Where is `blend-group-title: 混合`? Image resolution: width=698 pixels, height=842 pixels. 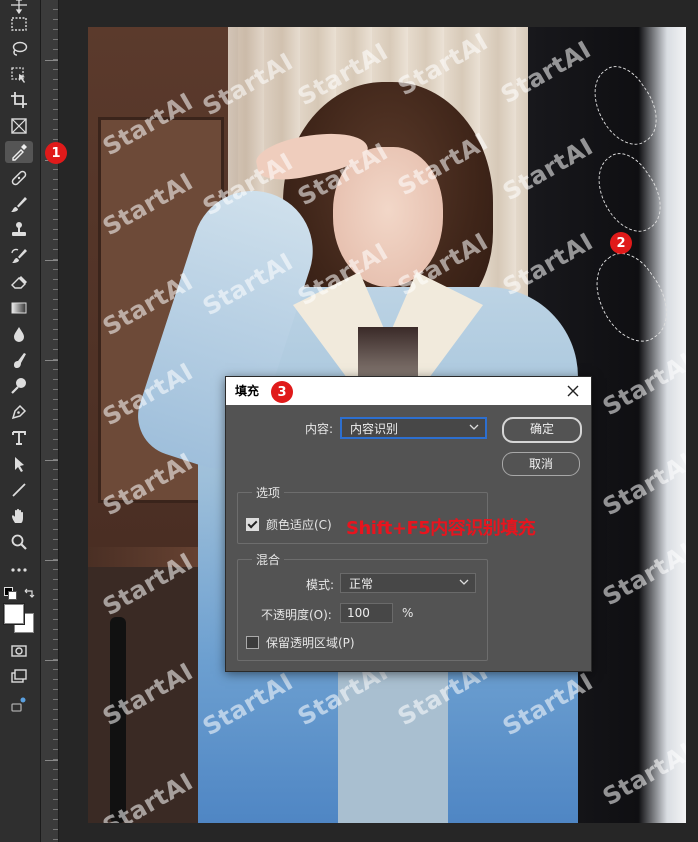 blend-group-title: 混合 is located at coordinates (268, 559).